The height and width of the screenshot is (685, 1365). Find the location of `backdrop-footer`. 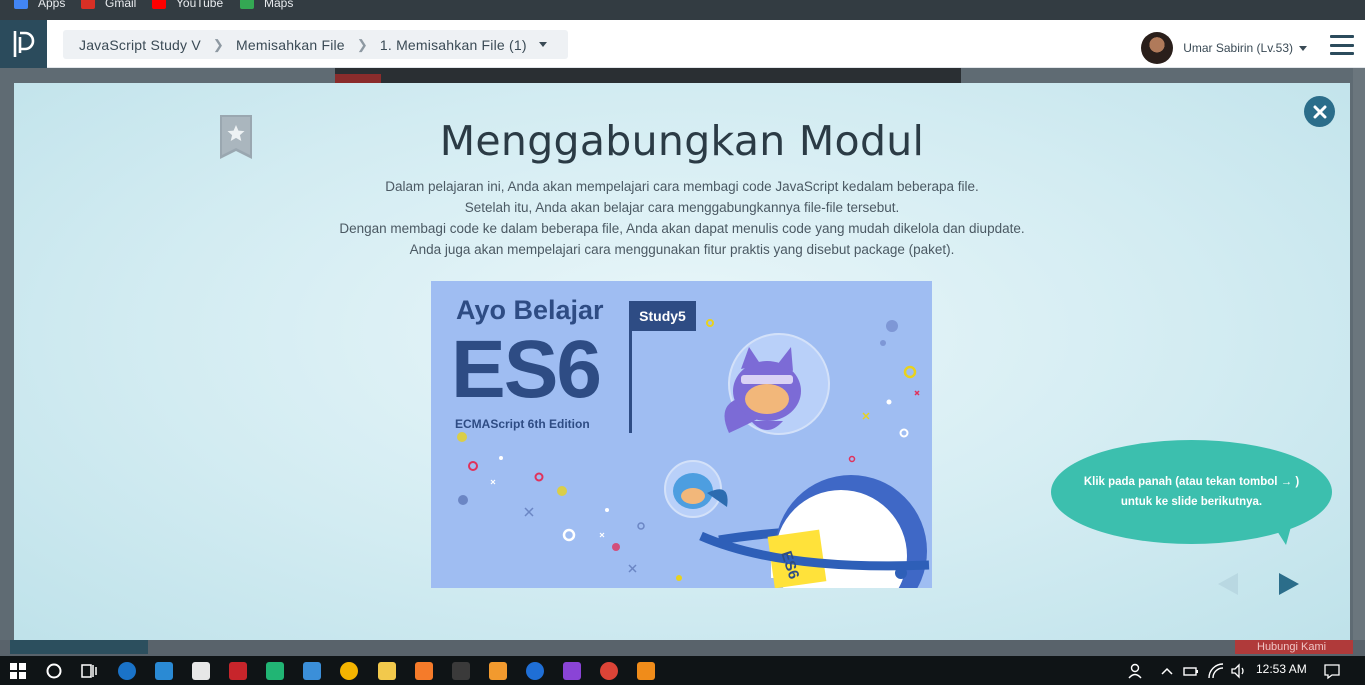

backdrop-footer is located at coordinates (682, 648).